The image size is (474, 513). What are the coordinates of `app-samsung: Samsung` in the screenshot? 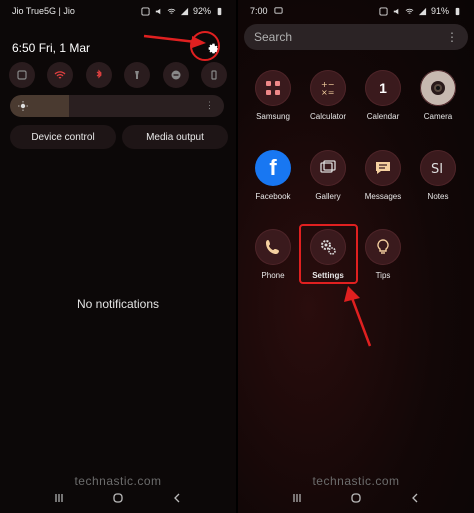 It's located at (273, 95).